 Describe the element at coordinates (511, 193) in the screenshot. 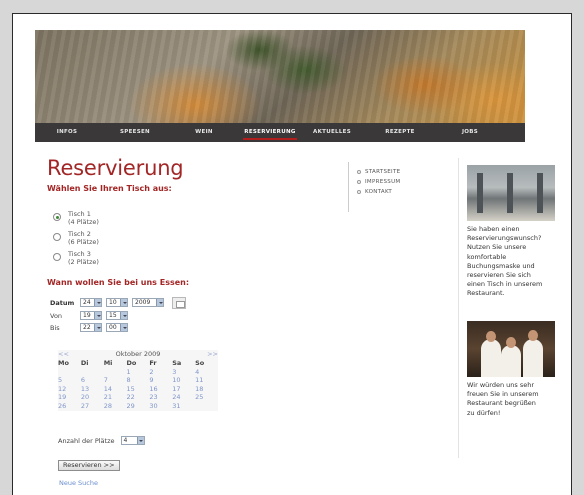

I see `restaurant-interior-image` at that location.